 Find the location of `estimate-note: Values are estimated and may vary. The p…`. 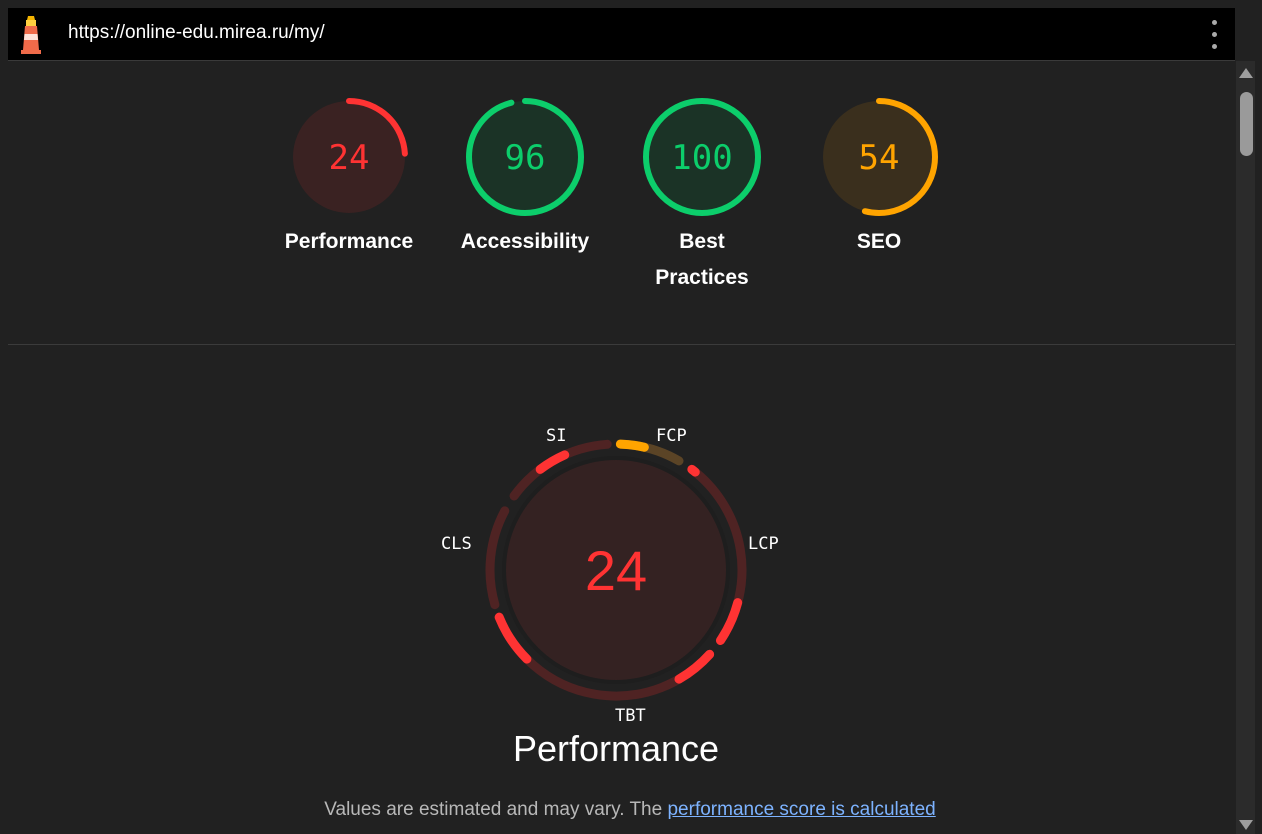

estimate-note: Values are estimated and may vary. The p… is located at coordinates (630, 810).